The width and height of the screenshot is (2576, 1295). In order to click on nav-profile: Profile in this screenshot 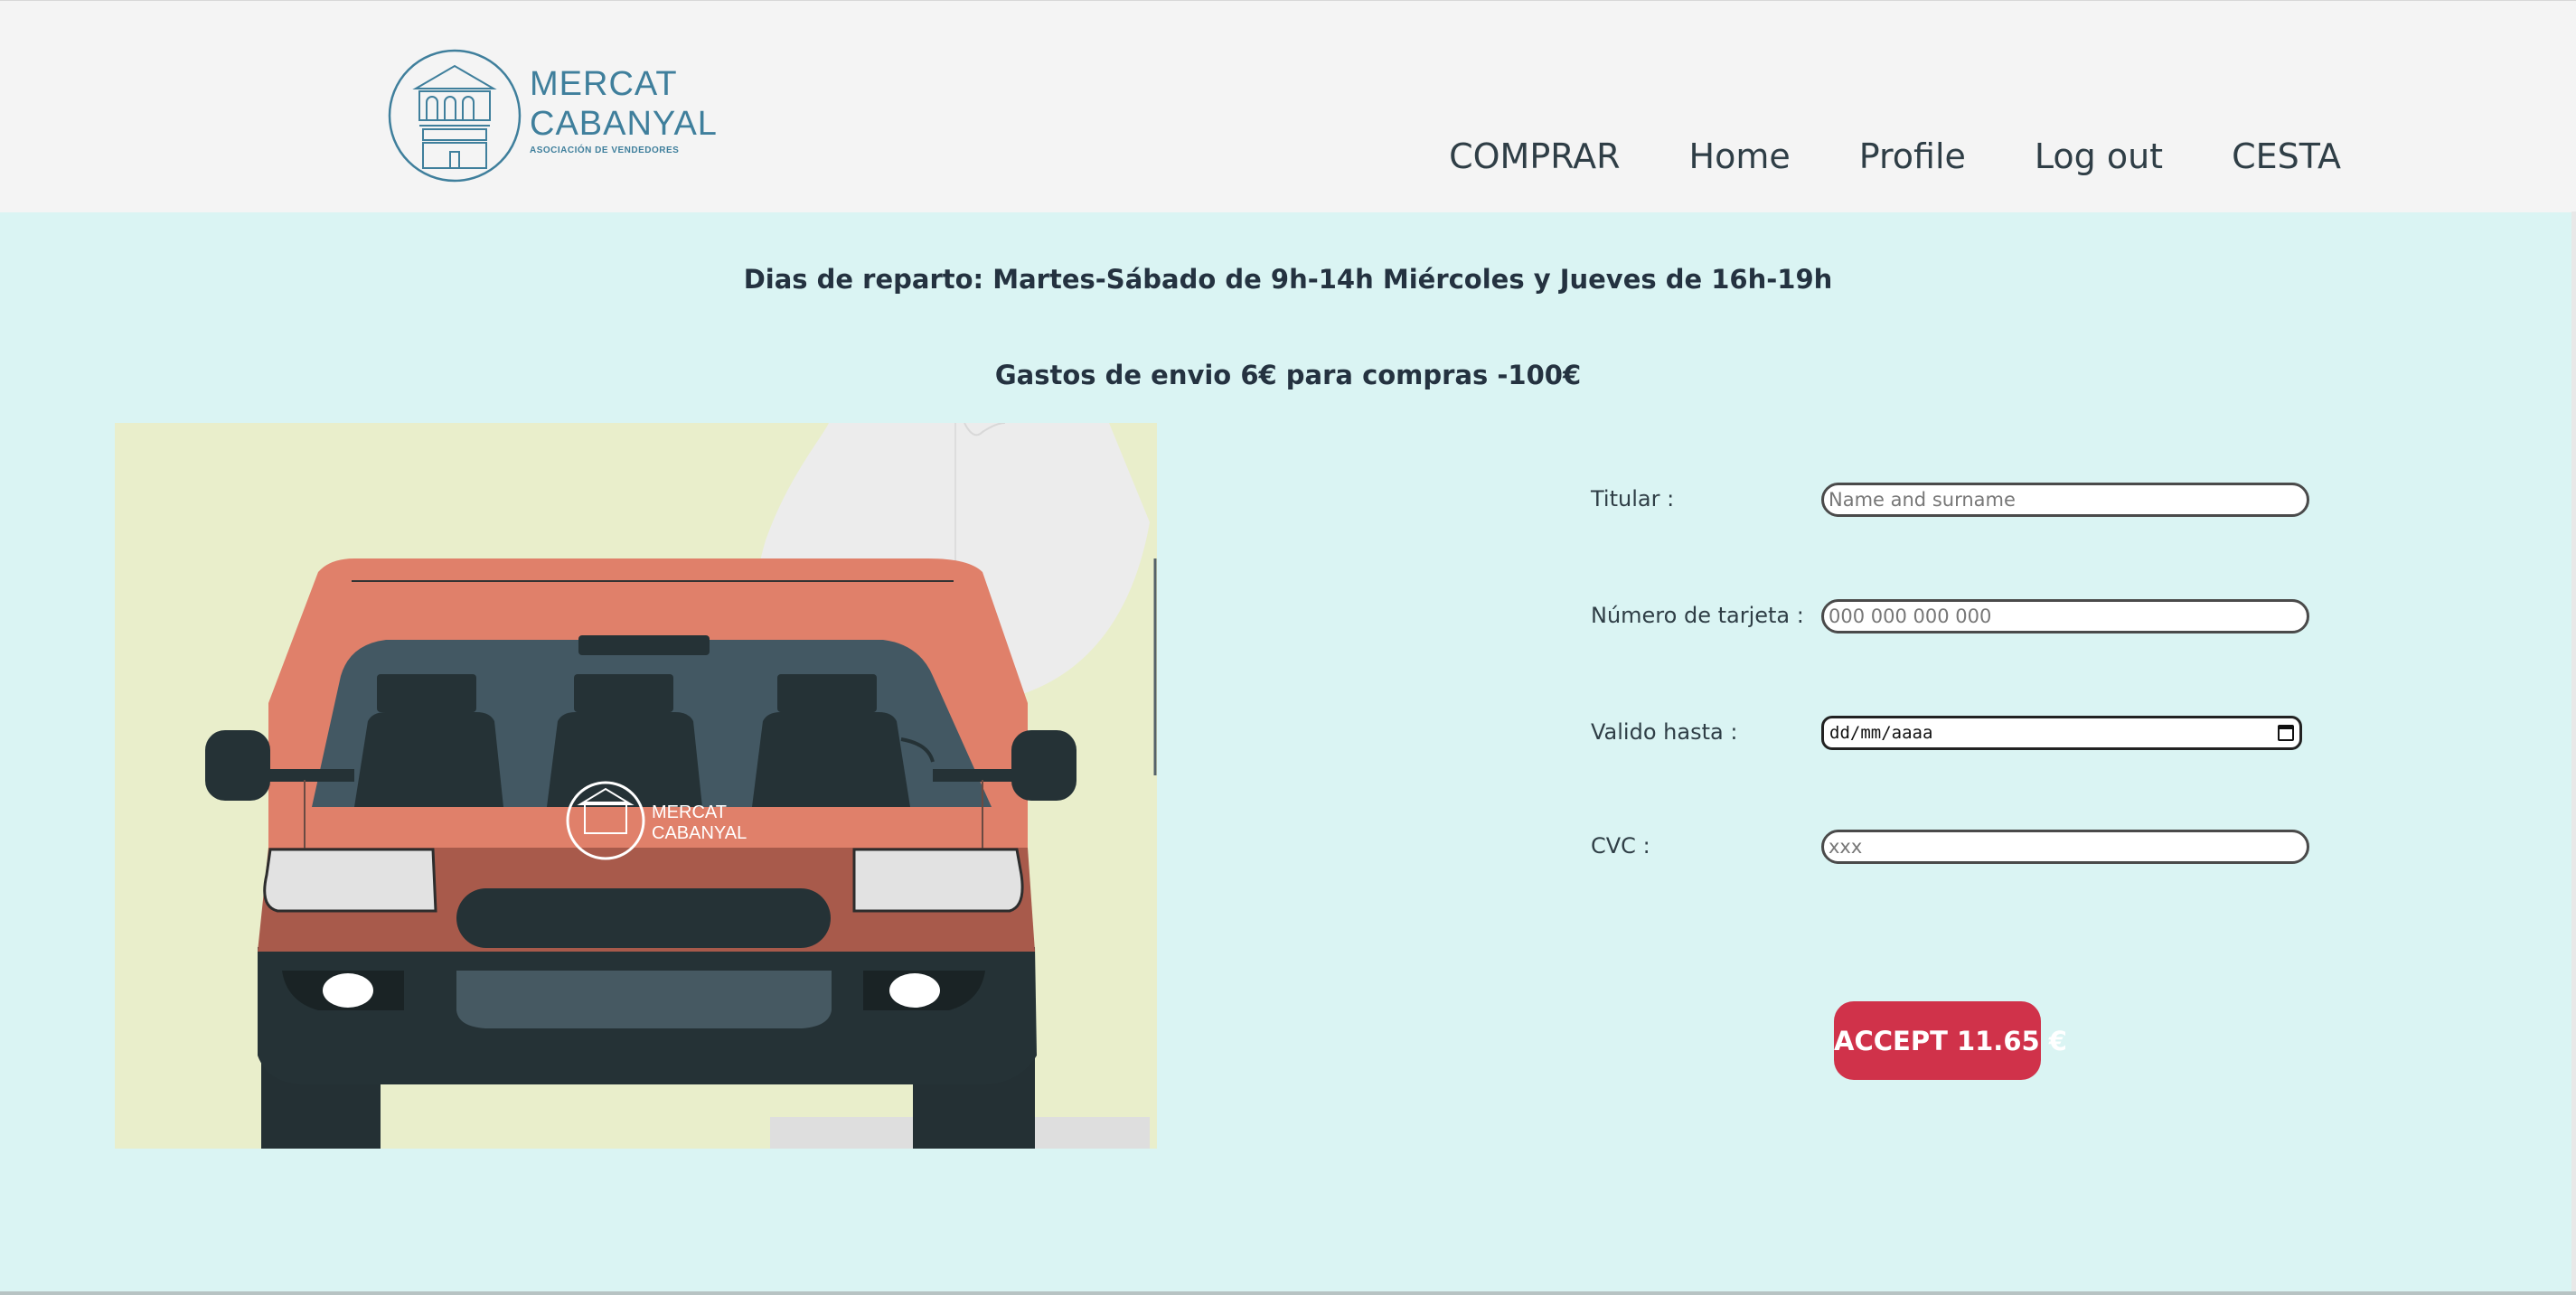, I will do `click(1912, 156)`.